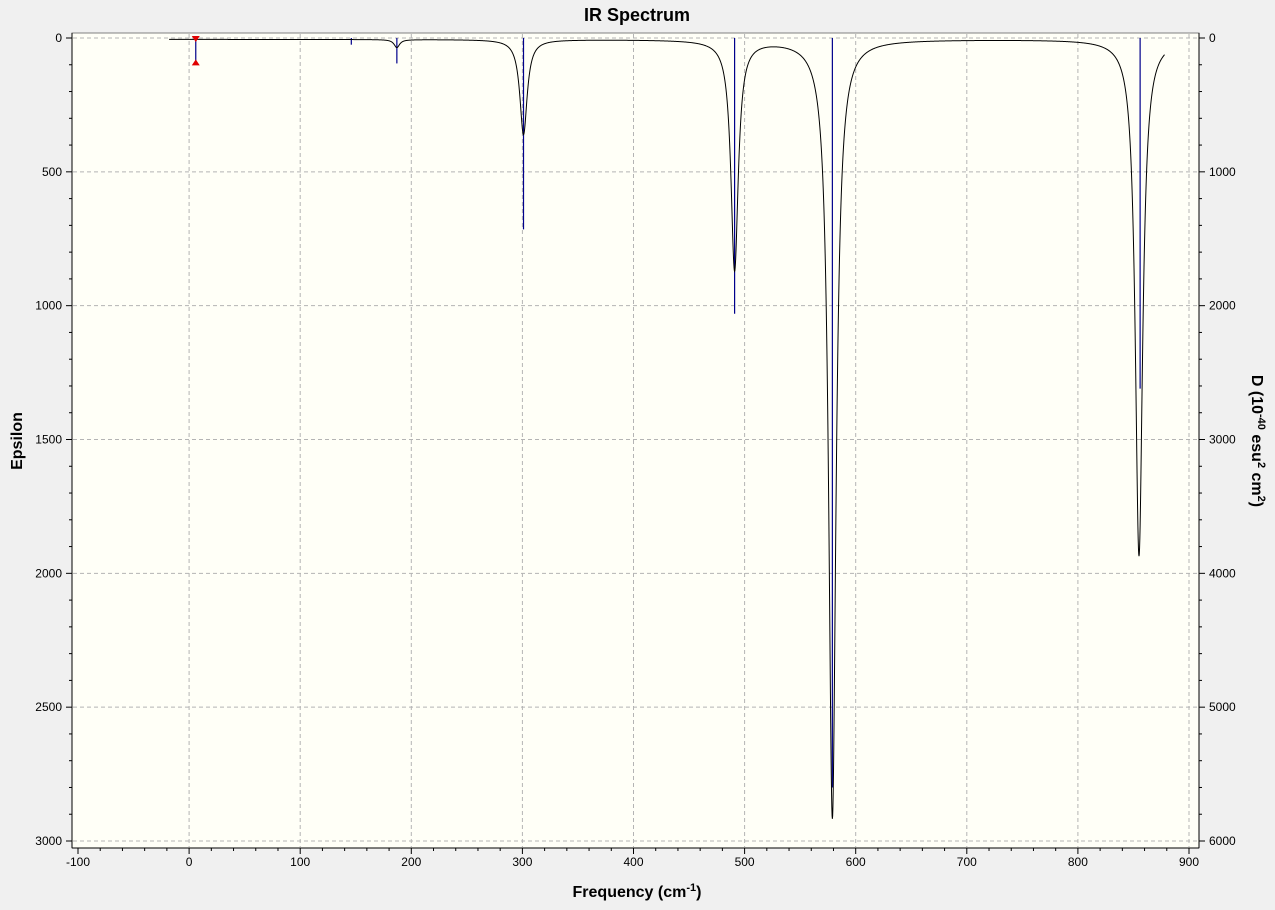 Image resolution: width=1275 pixels, height=910 pixels. I want to click on y-right-tick-label: 5000, so click(1222, 707).